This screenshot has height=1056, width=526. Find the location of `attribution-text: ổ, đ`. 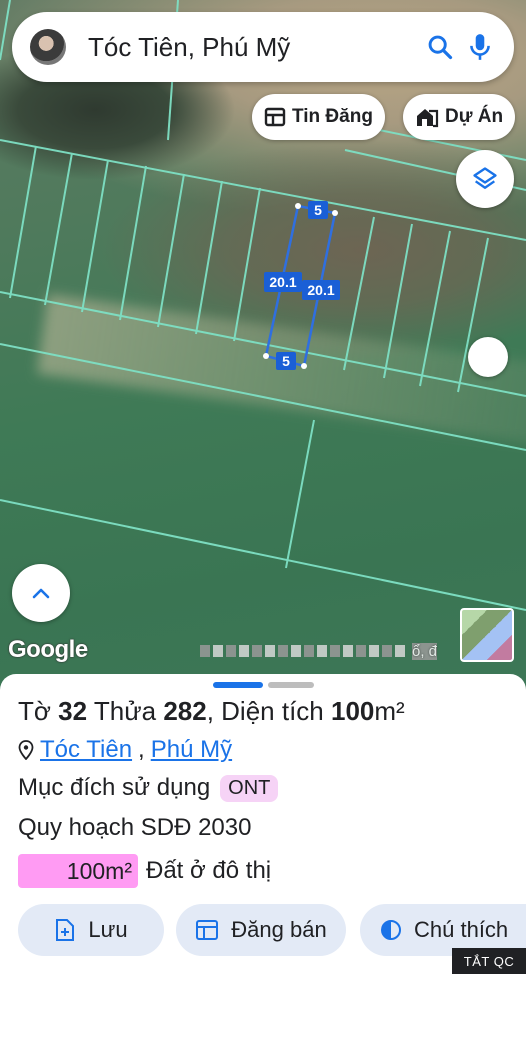

attribution-text: ổ, đ is located at coordinates (425, 651).